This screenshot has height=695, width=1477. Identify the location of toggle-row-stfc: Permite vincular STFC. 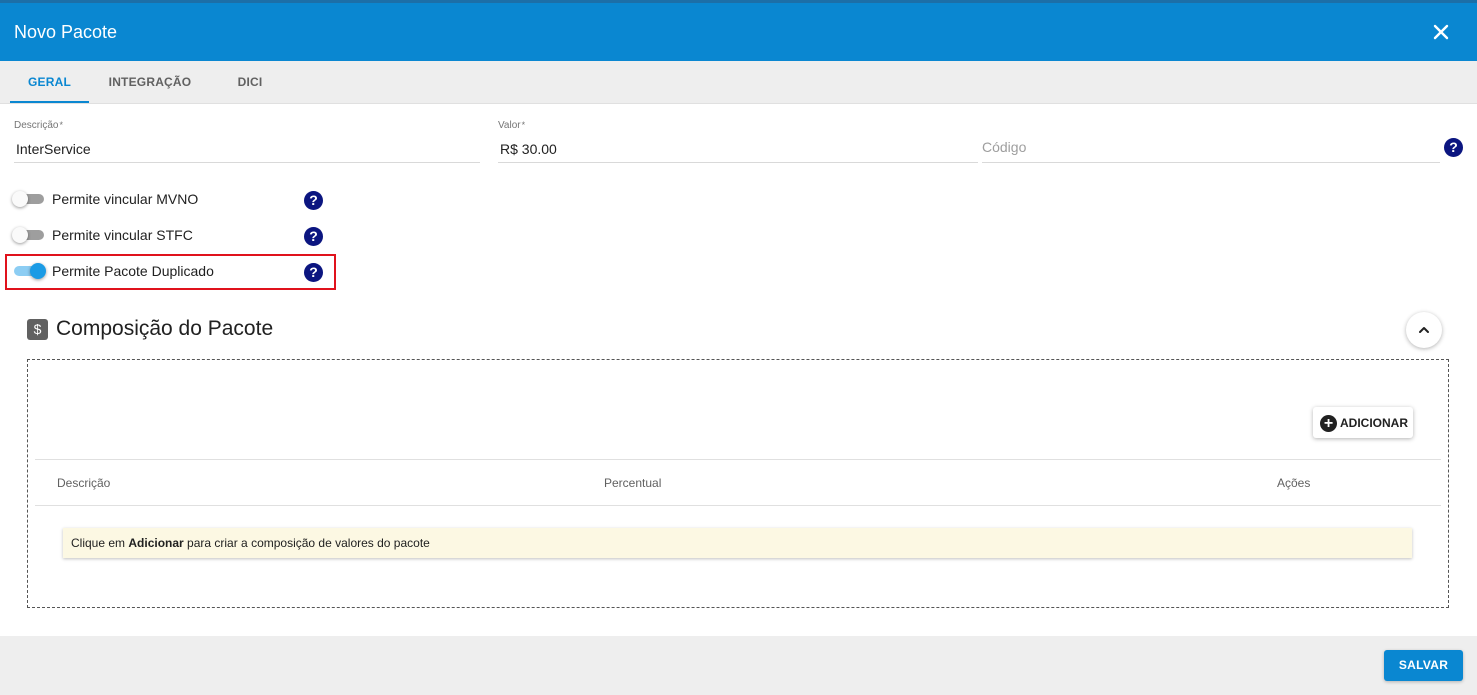
(172, 235).